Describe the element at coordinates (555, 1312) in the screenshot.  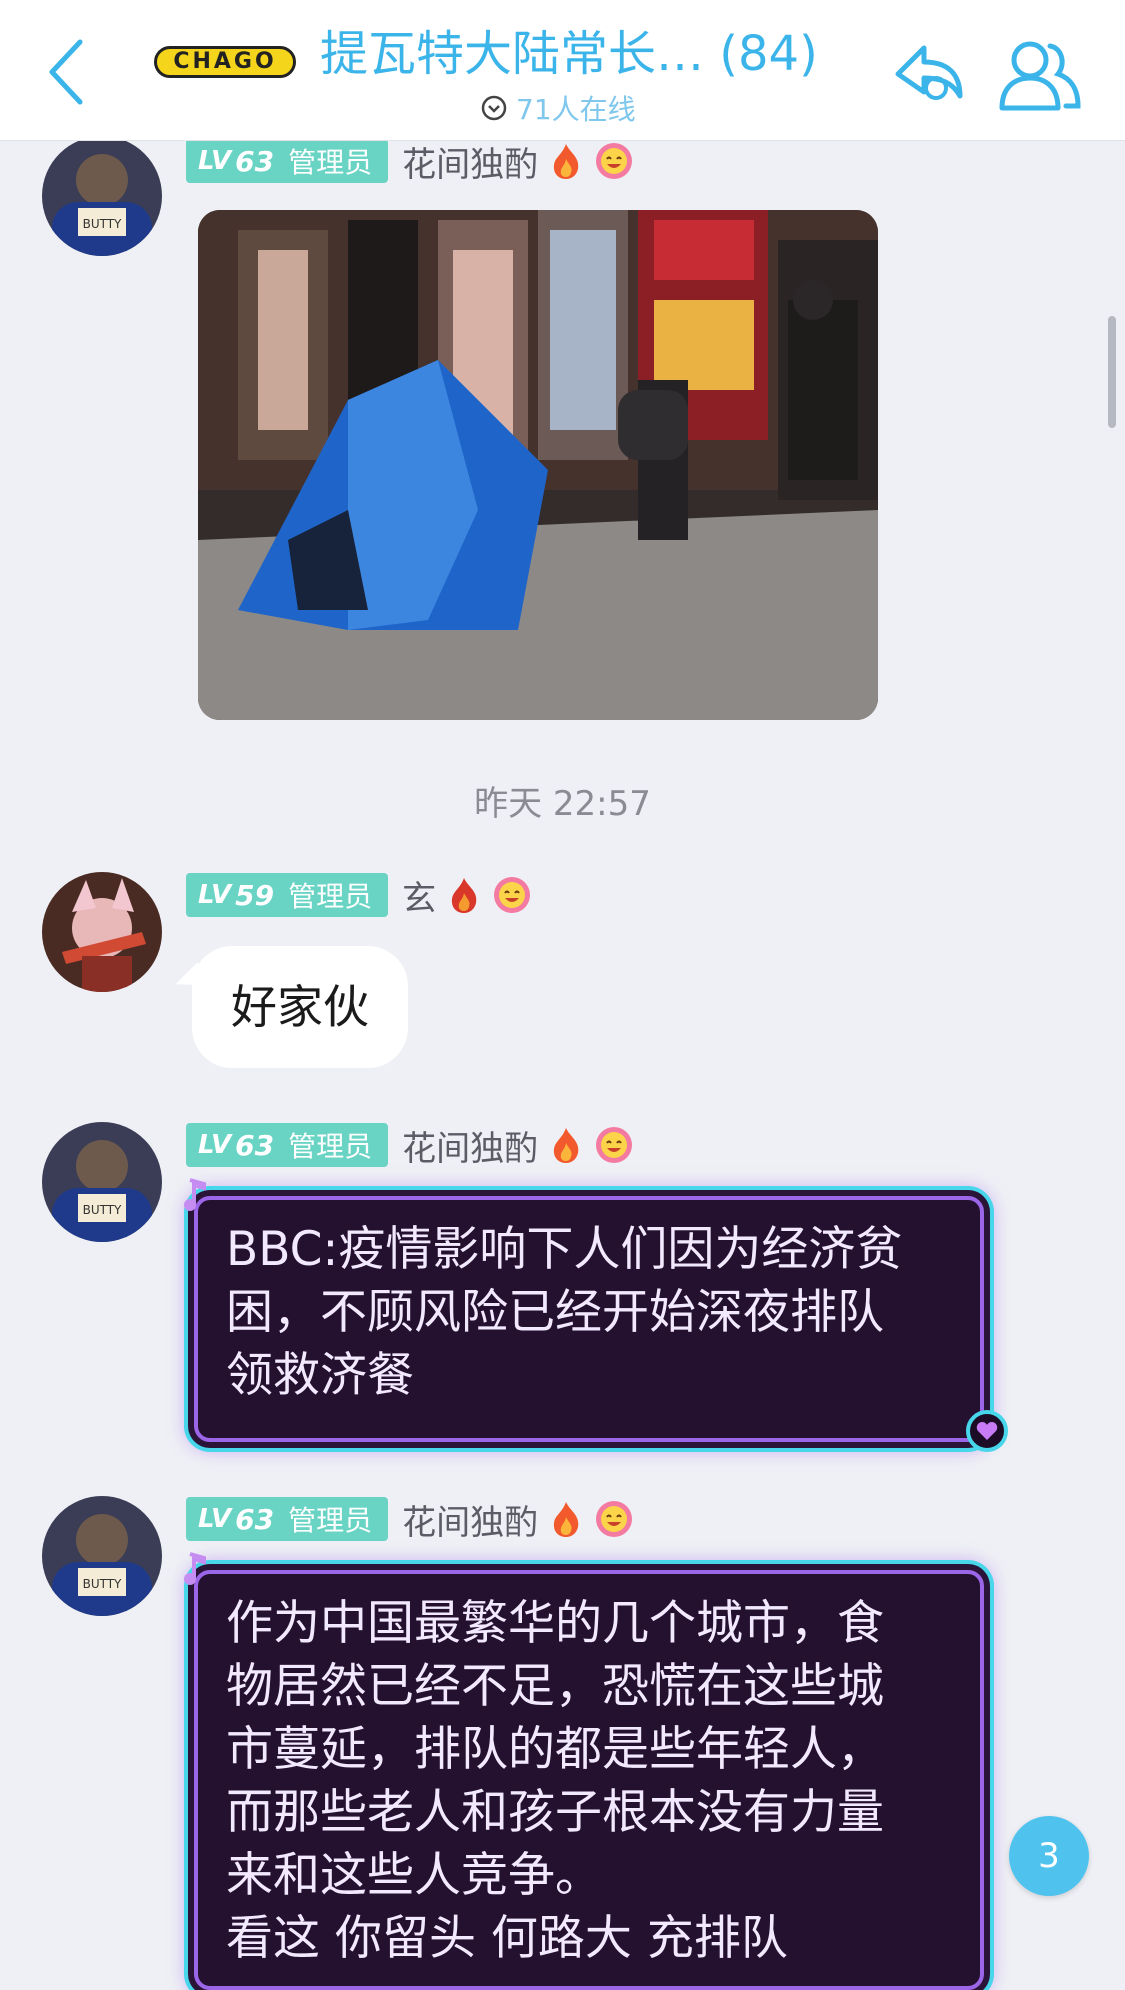
I see `message-line: 困，不顾风险已经开始深夜排队` at that location.